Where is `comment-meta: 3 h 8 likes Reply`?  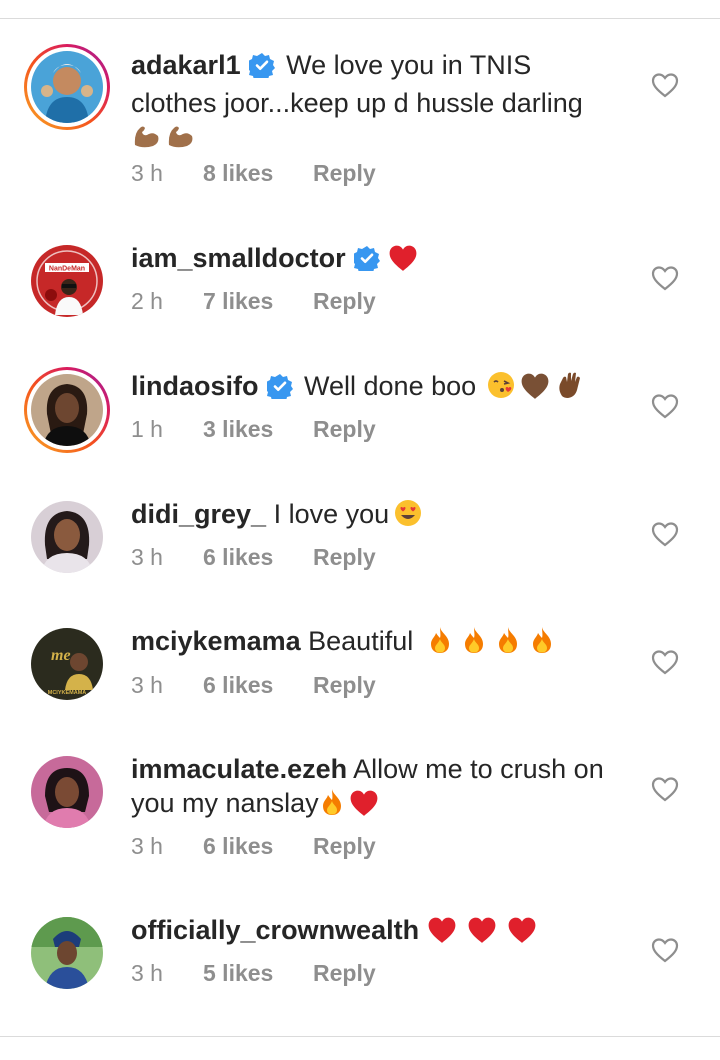 comment-meta: 3 h 8 likes Reply is located at coordinates (253, 173).